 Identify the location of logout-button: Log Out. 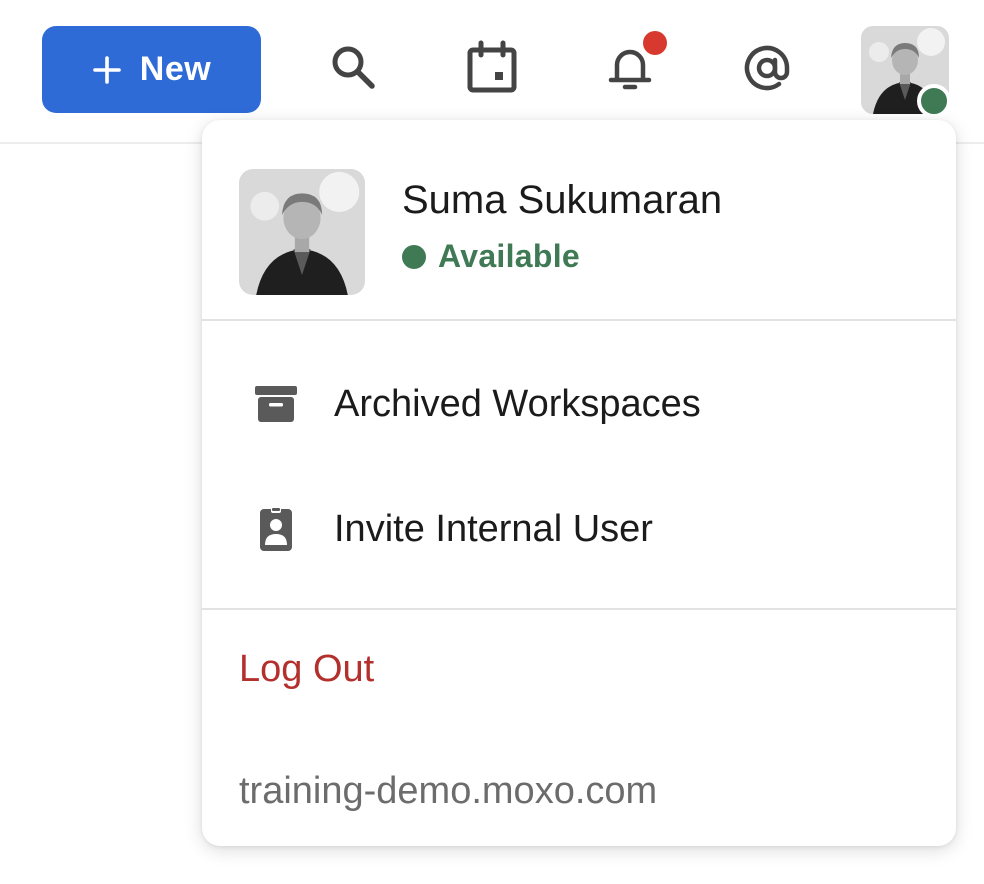
(306, 669).